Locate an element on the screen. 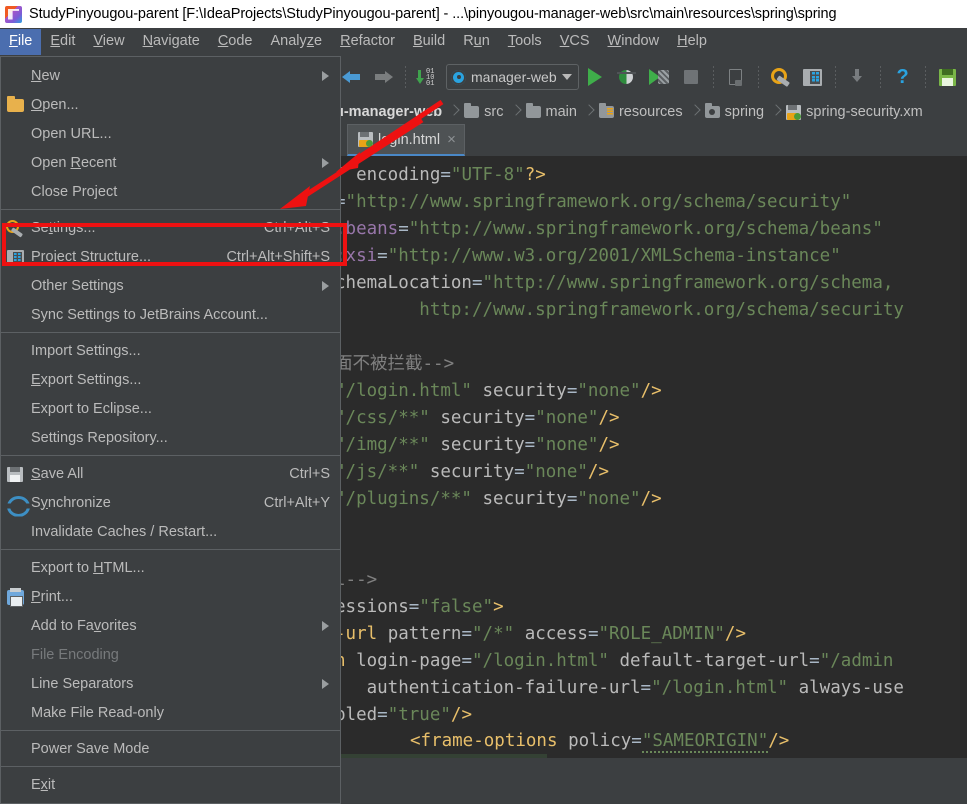  project-structure-icon is located at coordinates (813, 77).